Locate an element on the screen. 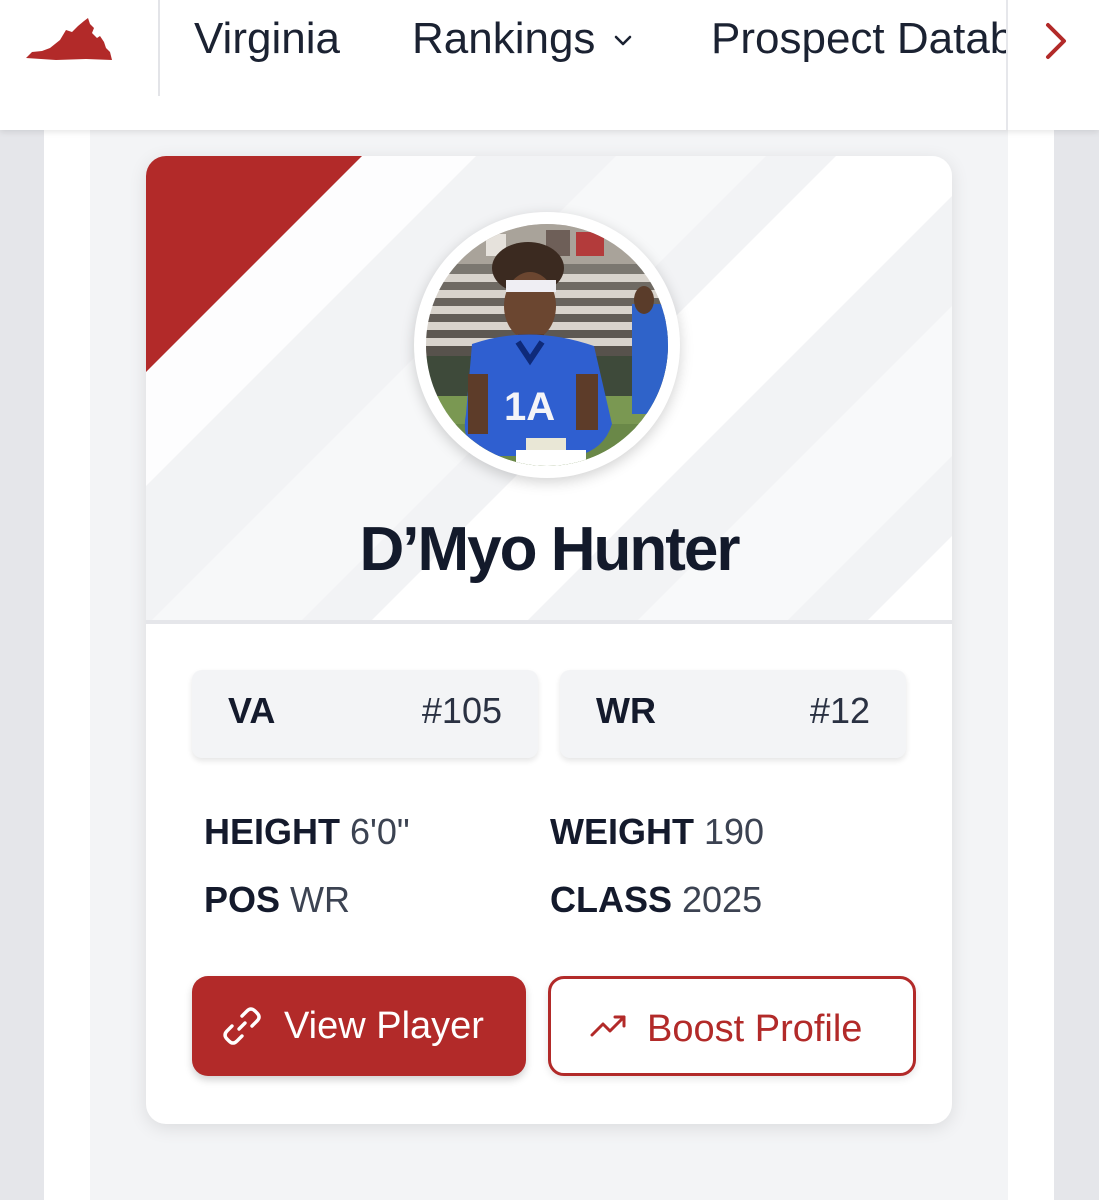  view-player-label: View Player is located at coordinates (384, 1026).